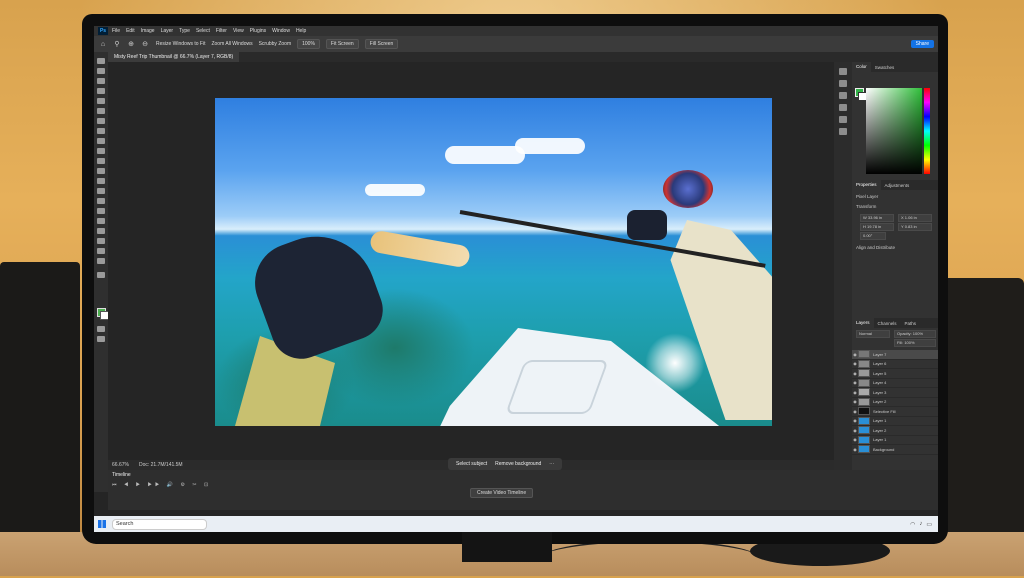 This screenshot has width=1024, height=578. What do you see at coordinates (281, 31) in the screenshot?
I see `menu-window: Window` at bounding box center [281, 31].